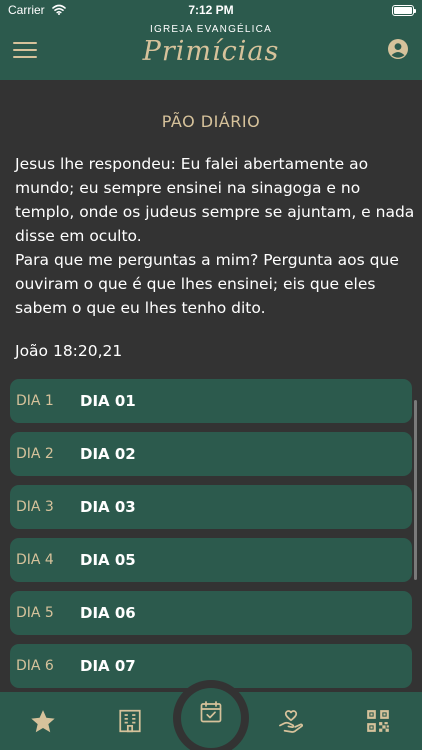 Image resolution: width=422 pixels, height=750 pixels. Describe the element at coordinates (108, 613) in the screenshot. I see `day-title: DIA 06` at that location.